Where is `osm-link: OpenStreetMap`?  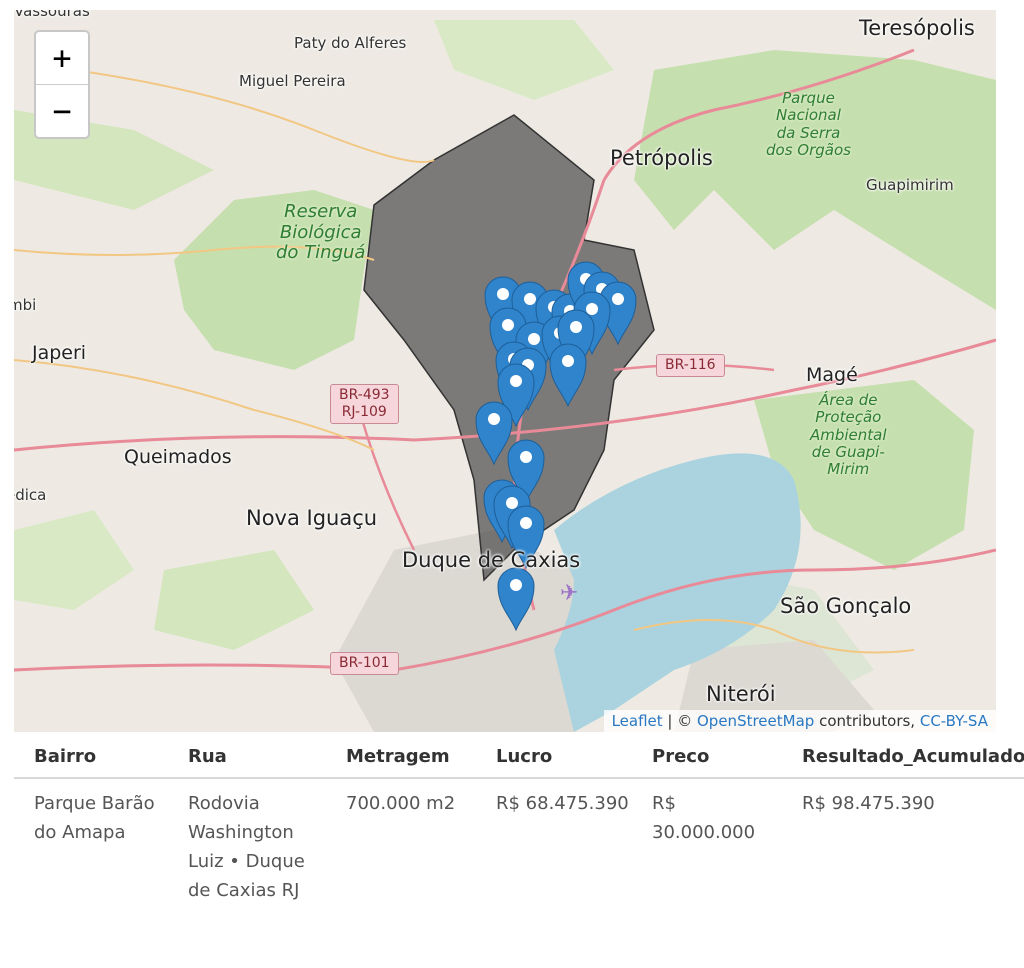
osm-link: OpenStreetMap is located at coordinates (755, 721).